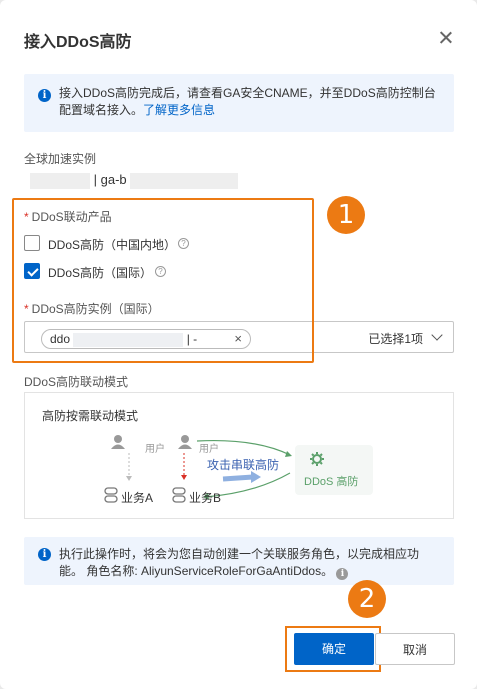  Describe the element at coordinates (179, 110) in the screenshot. I see `learn-more-link: 了解更多信息` at that location.